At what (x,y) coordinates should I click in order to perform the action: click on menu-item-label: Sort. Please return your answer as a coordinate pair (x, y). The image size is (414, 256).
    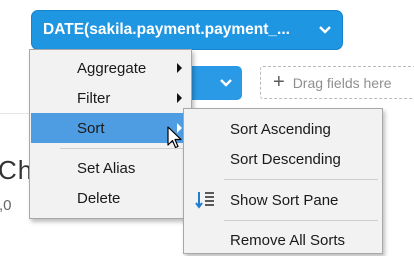
    Looking at the image, I should click on (91, 128).